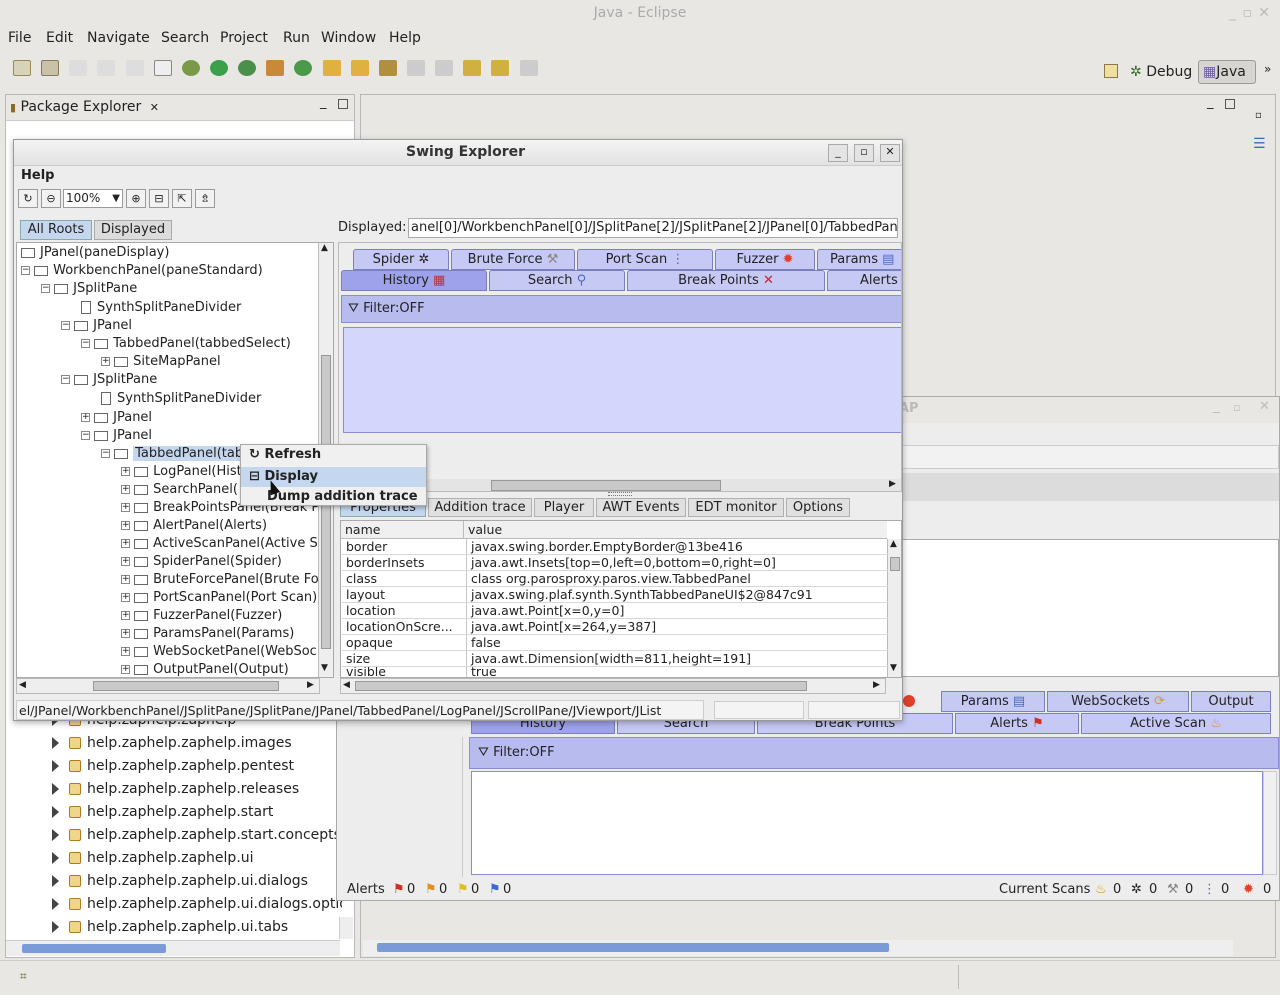  I want to click on zap-close-icon: ✕, so click(1264, 406).